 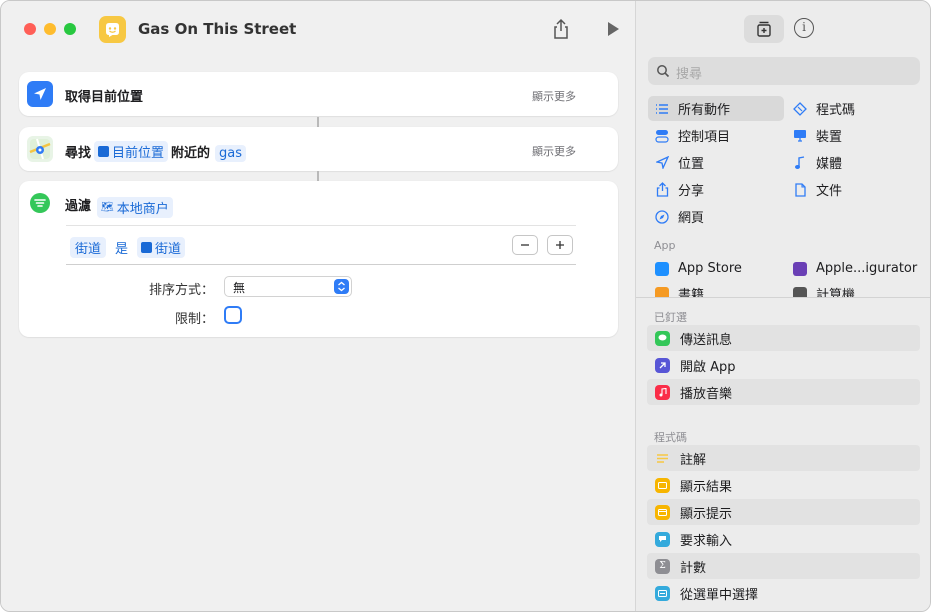 What do you see at coordinates (613, 29) in the screenshot?
I see `run-shortcut-icon` at bounding box center [613, 29].